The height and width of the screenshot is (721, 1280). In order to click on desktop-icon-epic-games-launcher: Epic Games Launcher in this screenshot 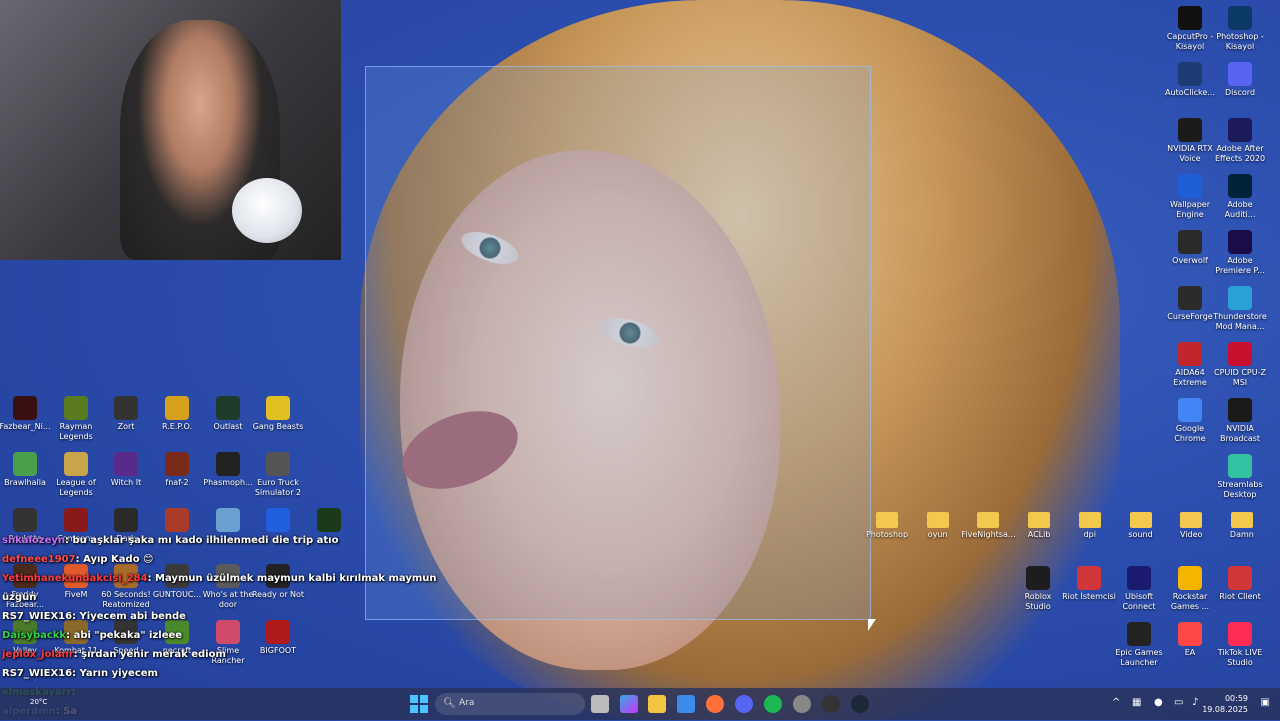, I will do `click(1139, 645)`.